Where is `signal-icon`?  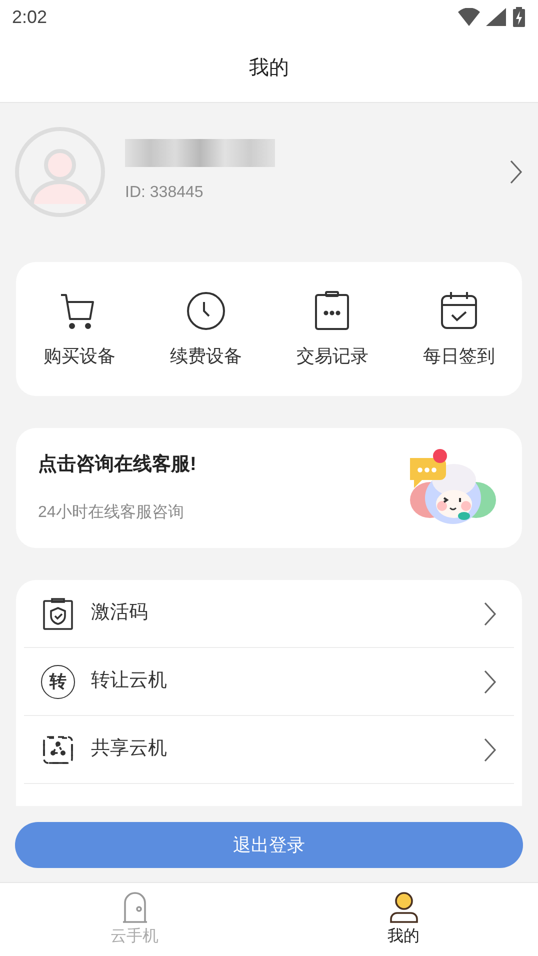 signal-icon is located at coordinates (496, 17).